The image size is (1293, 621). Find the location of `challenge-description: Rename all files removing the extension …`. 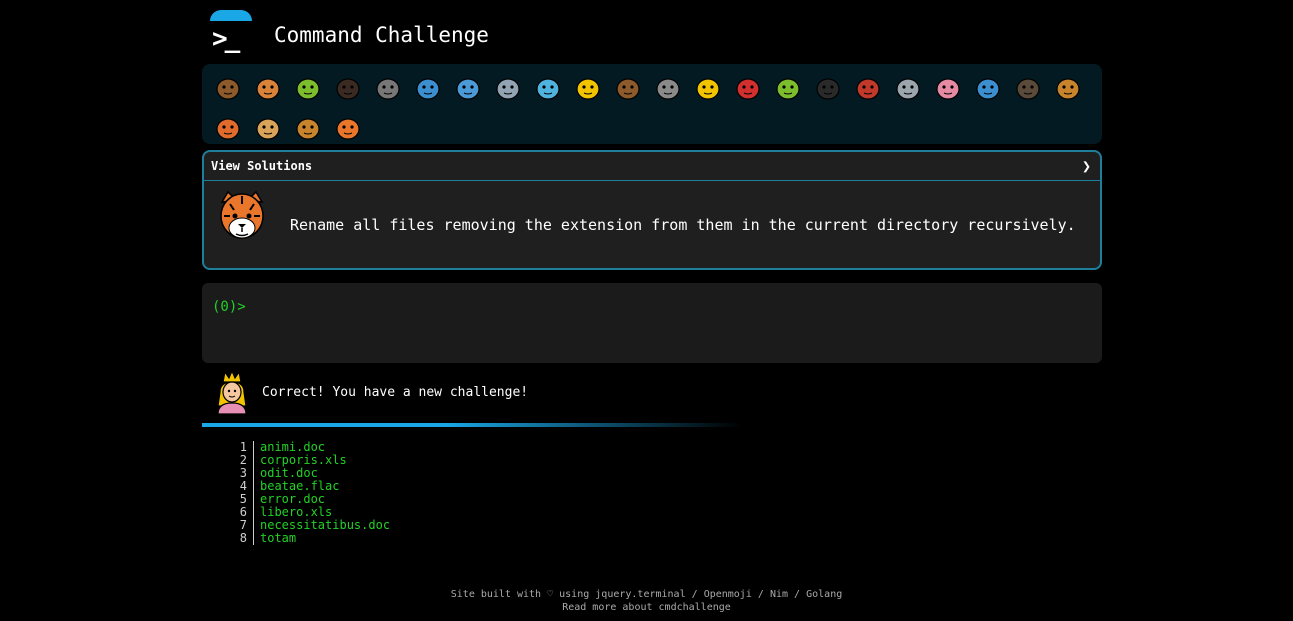

challenge-description: Rename all files removing the extension … is located at coordinates (683, 225).